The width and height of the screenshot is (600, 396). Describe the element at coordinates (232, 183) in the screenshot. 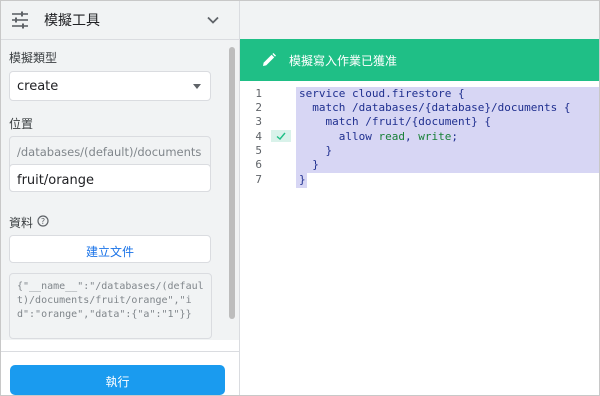

I see `scrollbar-thumb` at that location.